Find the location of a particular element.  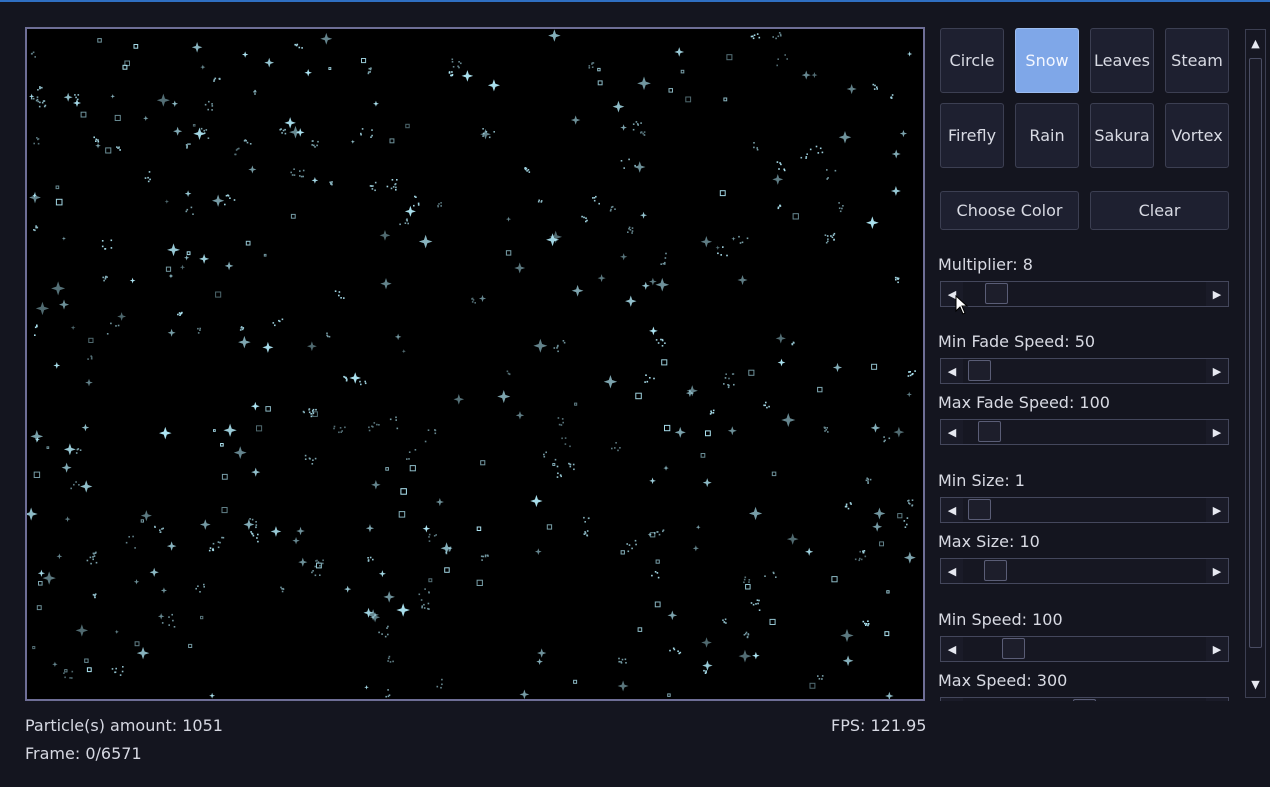

preset-vortex-button: Vortex is located at coordinates (1197, 135).